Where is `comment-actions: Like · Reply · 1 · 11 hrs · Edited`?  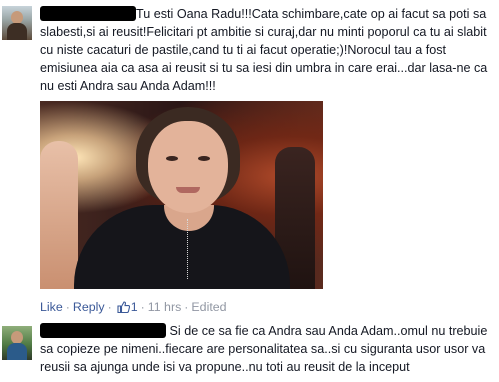 comment-actions: Like · Reply · 1 · 11 hrs · Edited is located at coordinates (133, 307).